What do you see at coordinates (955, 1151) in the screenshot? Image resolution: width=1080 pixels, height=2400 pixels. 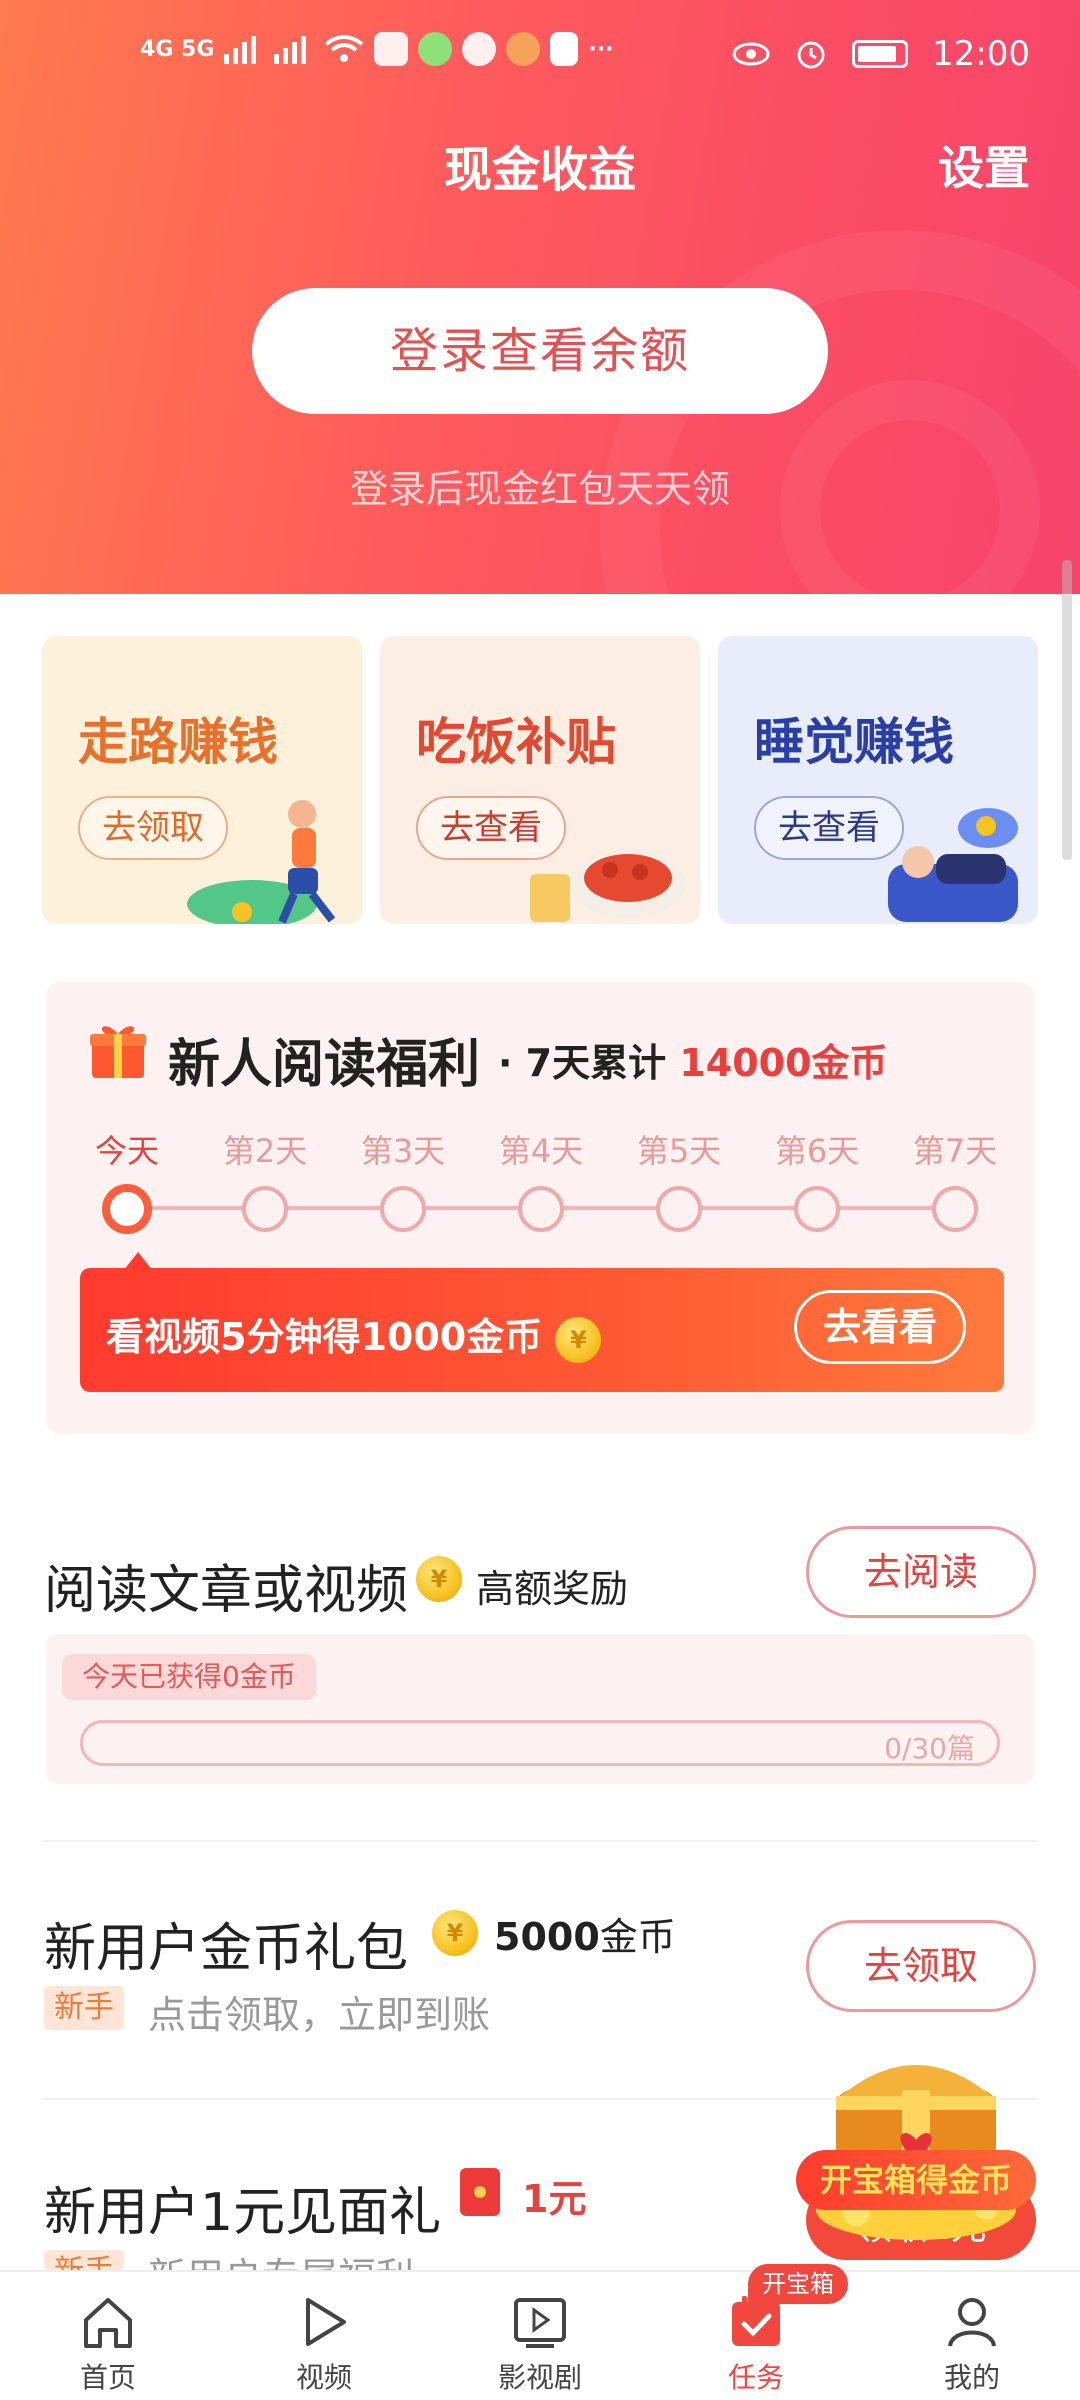 I see `day-label: 第7天` at bounding box center [955, 1151].